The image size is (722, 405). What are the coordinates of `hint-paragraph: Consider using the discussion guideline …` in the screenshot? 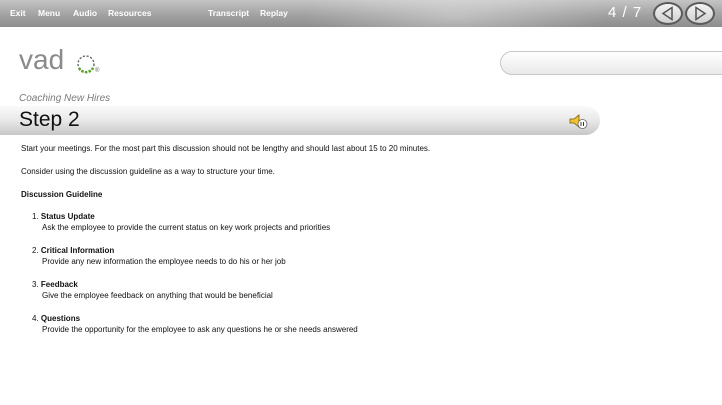 It's located at (148, 171).